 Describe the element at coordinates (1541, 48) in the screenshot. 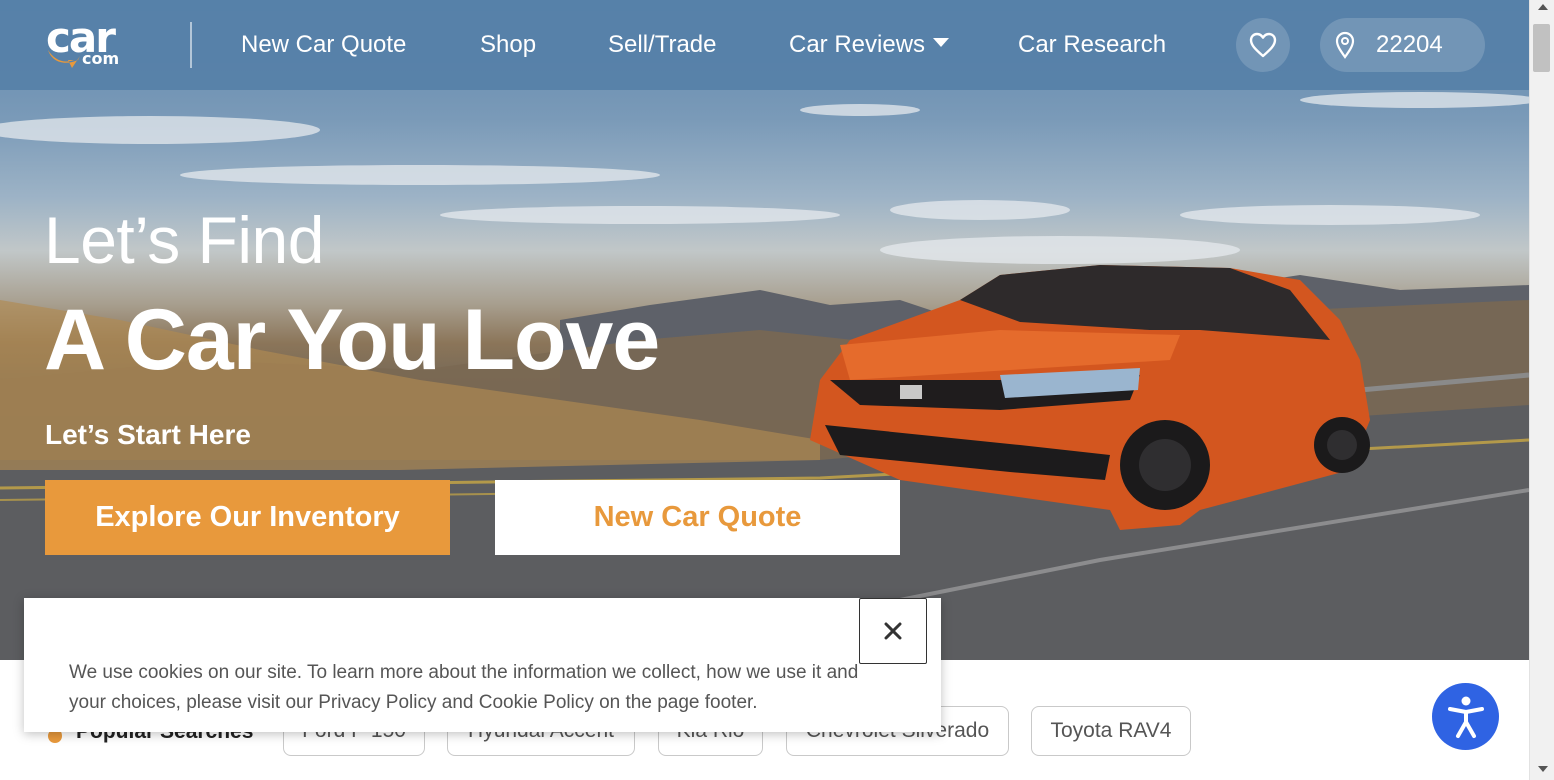

I see `scrollbar-thumb` at that location.